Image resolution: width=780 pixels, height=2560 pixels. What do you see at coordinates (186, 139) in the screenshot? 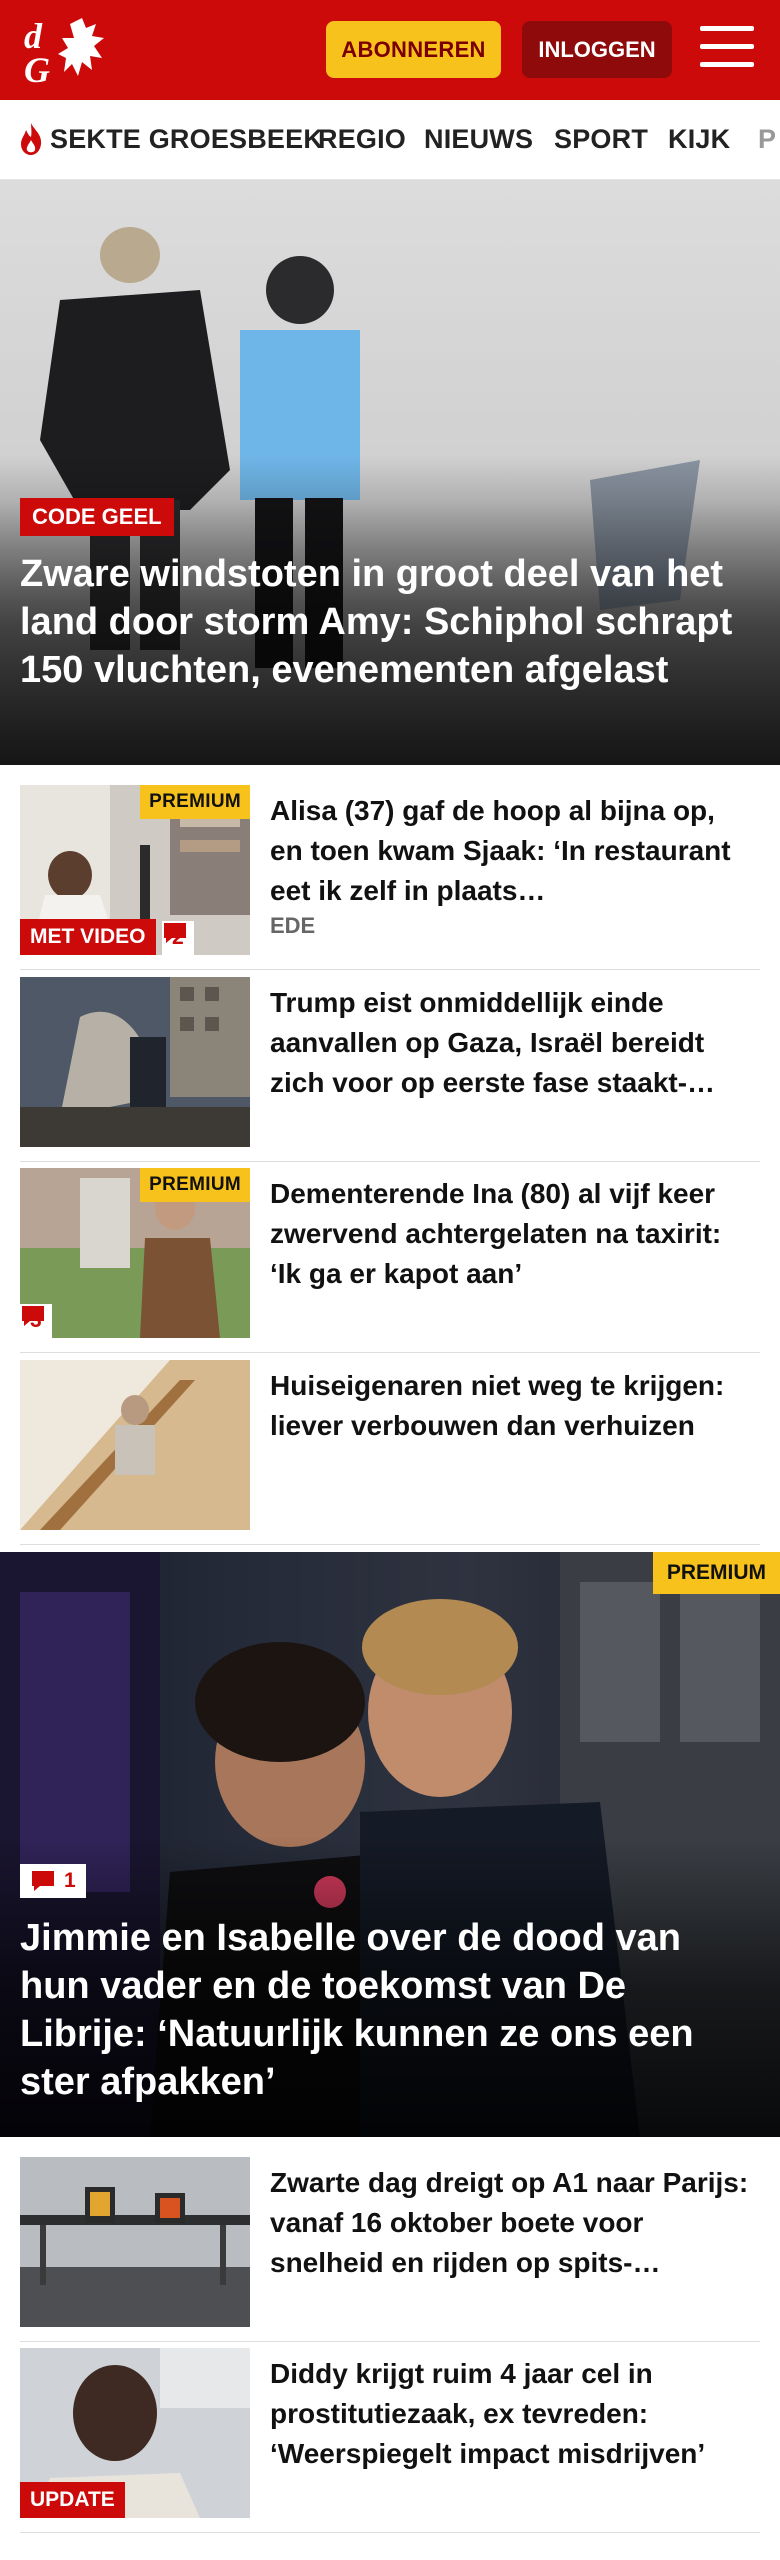
I see `nav-item-sekte-groesbeek: SEKTE GROESBEEK` at bounding box center [186, 139].